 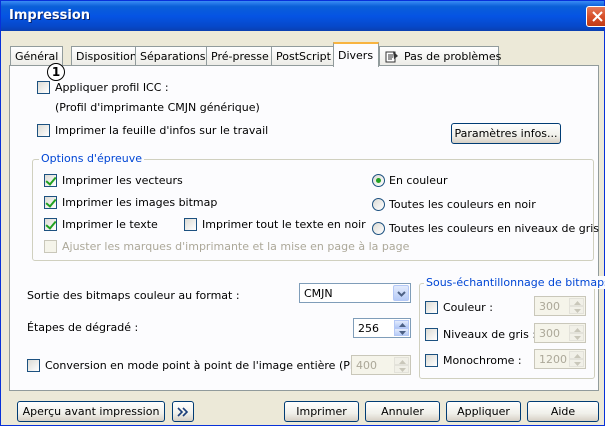 What do you see at coordinates (50, 246) in the screenshot?
I see `adjust-marks-checkbox` at bounding box center [50, 246].